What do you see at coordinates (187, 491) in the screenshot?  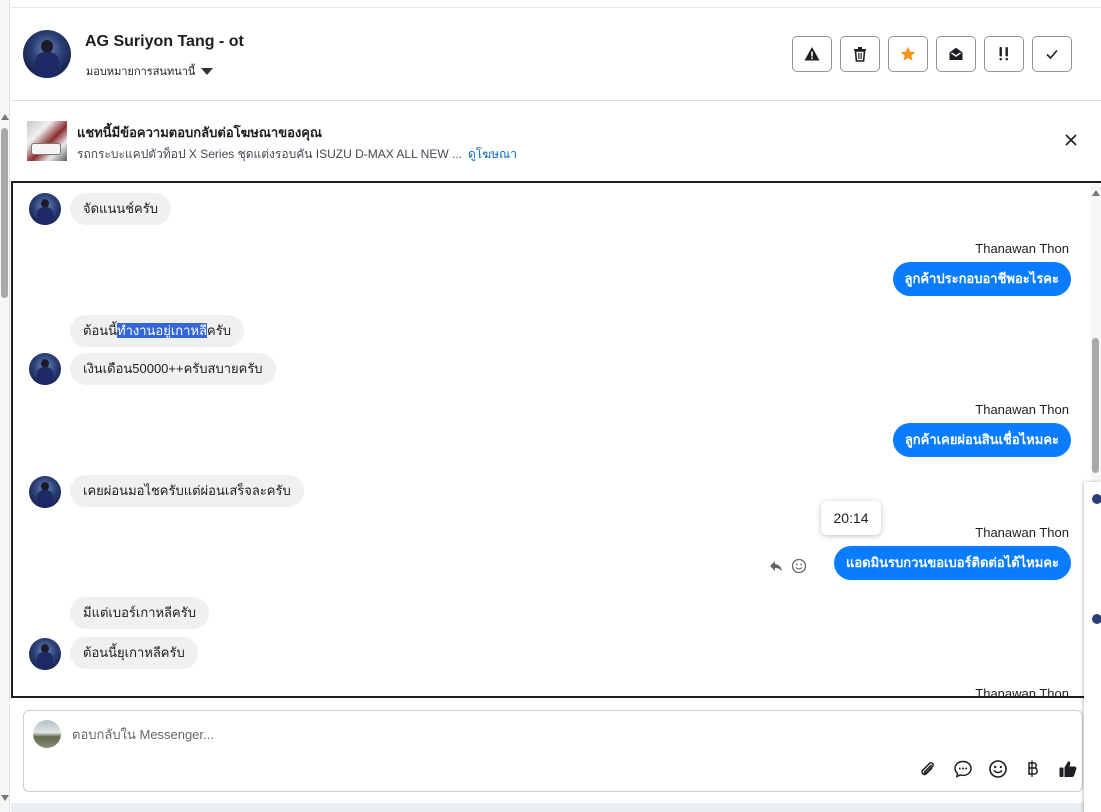 I see `customer-message: เคยผ่อนมอไชครับแต่ผ่อนเสร็จละครับ` at bounding box center [187, 491].